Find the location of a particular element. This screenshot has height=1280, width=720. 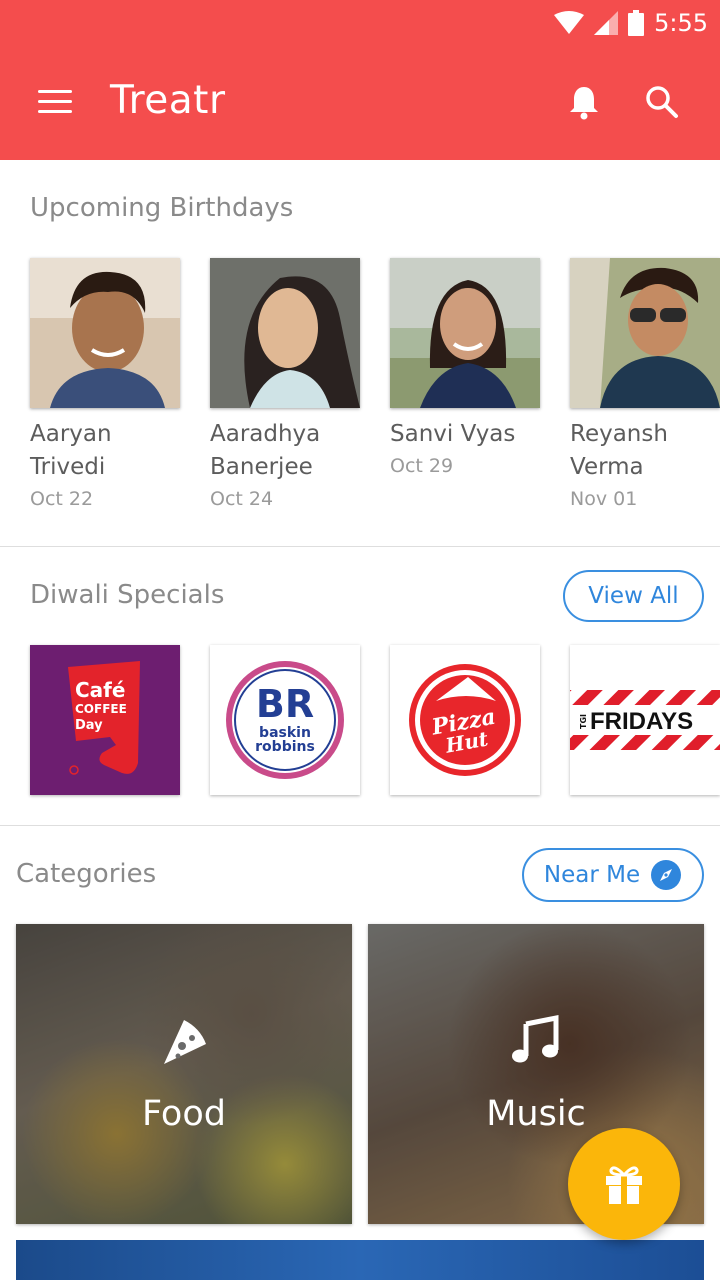

birthday-card: Sanvi Vyas Oct 29 is located at coordinates (466, 367).